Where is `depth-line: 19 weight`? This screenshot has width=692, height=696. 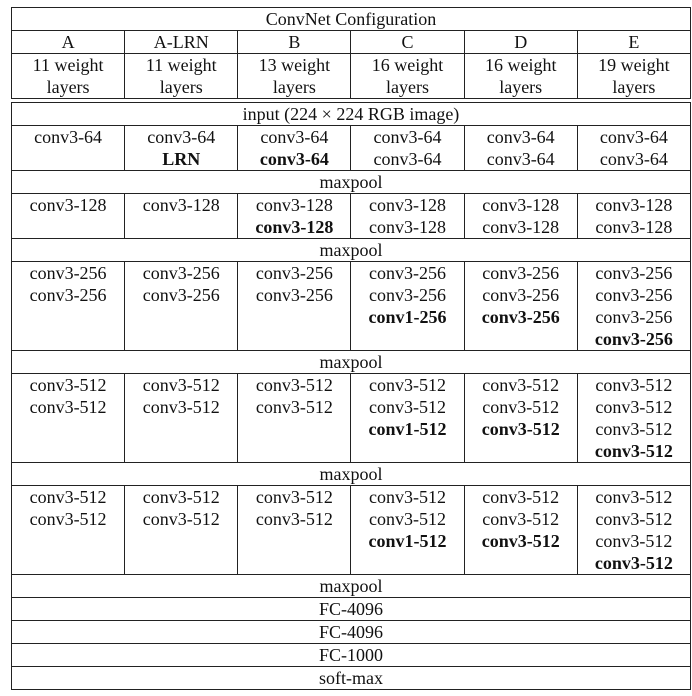 depth-line: 19 weight is located at coordinates (634, 65).